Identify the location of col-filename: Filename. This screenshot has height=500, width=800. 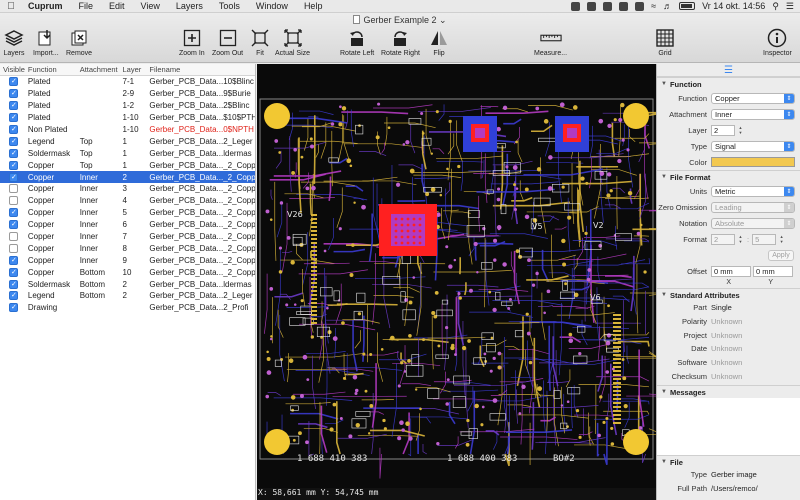
(202, 69).